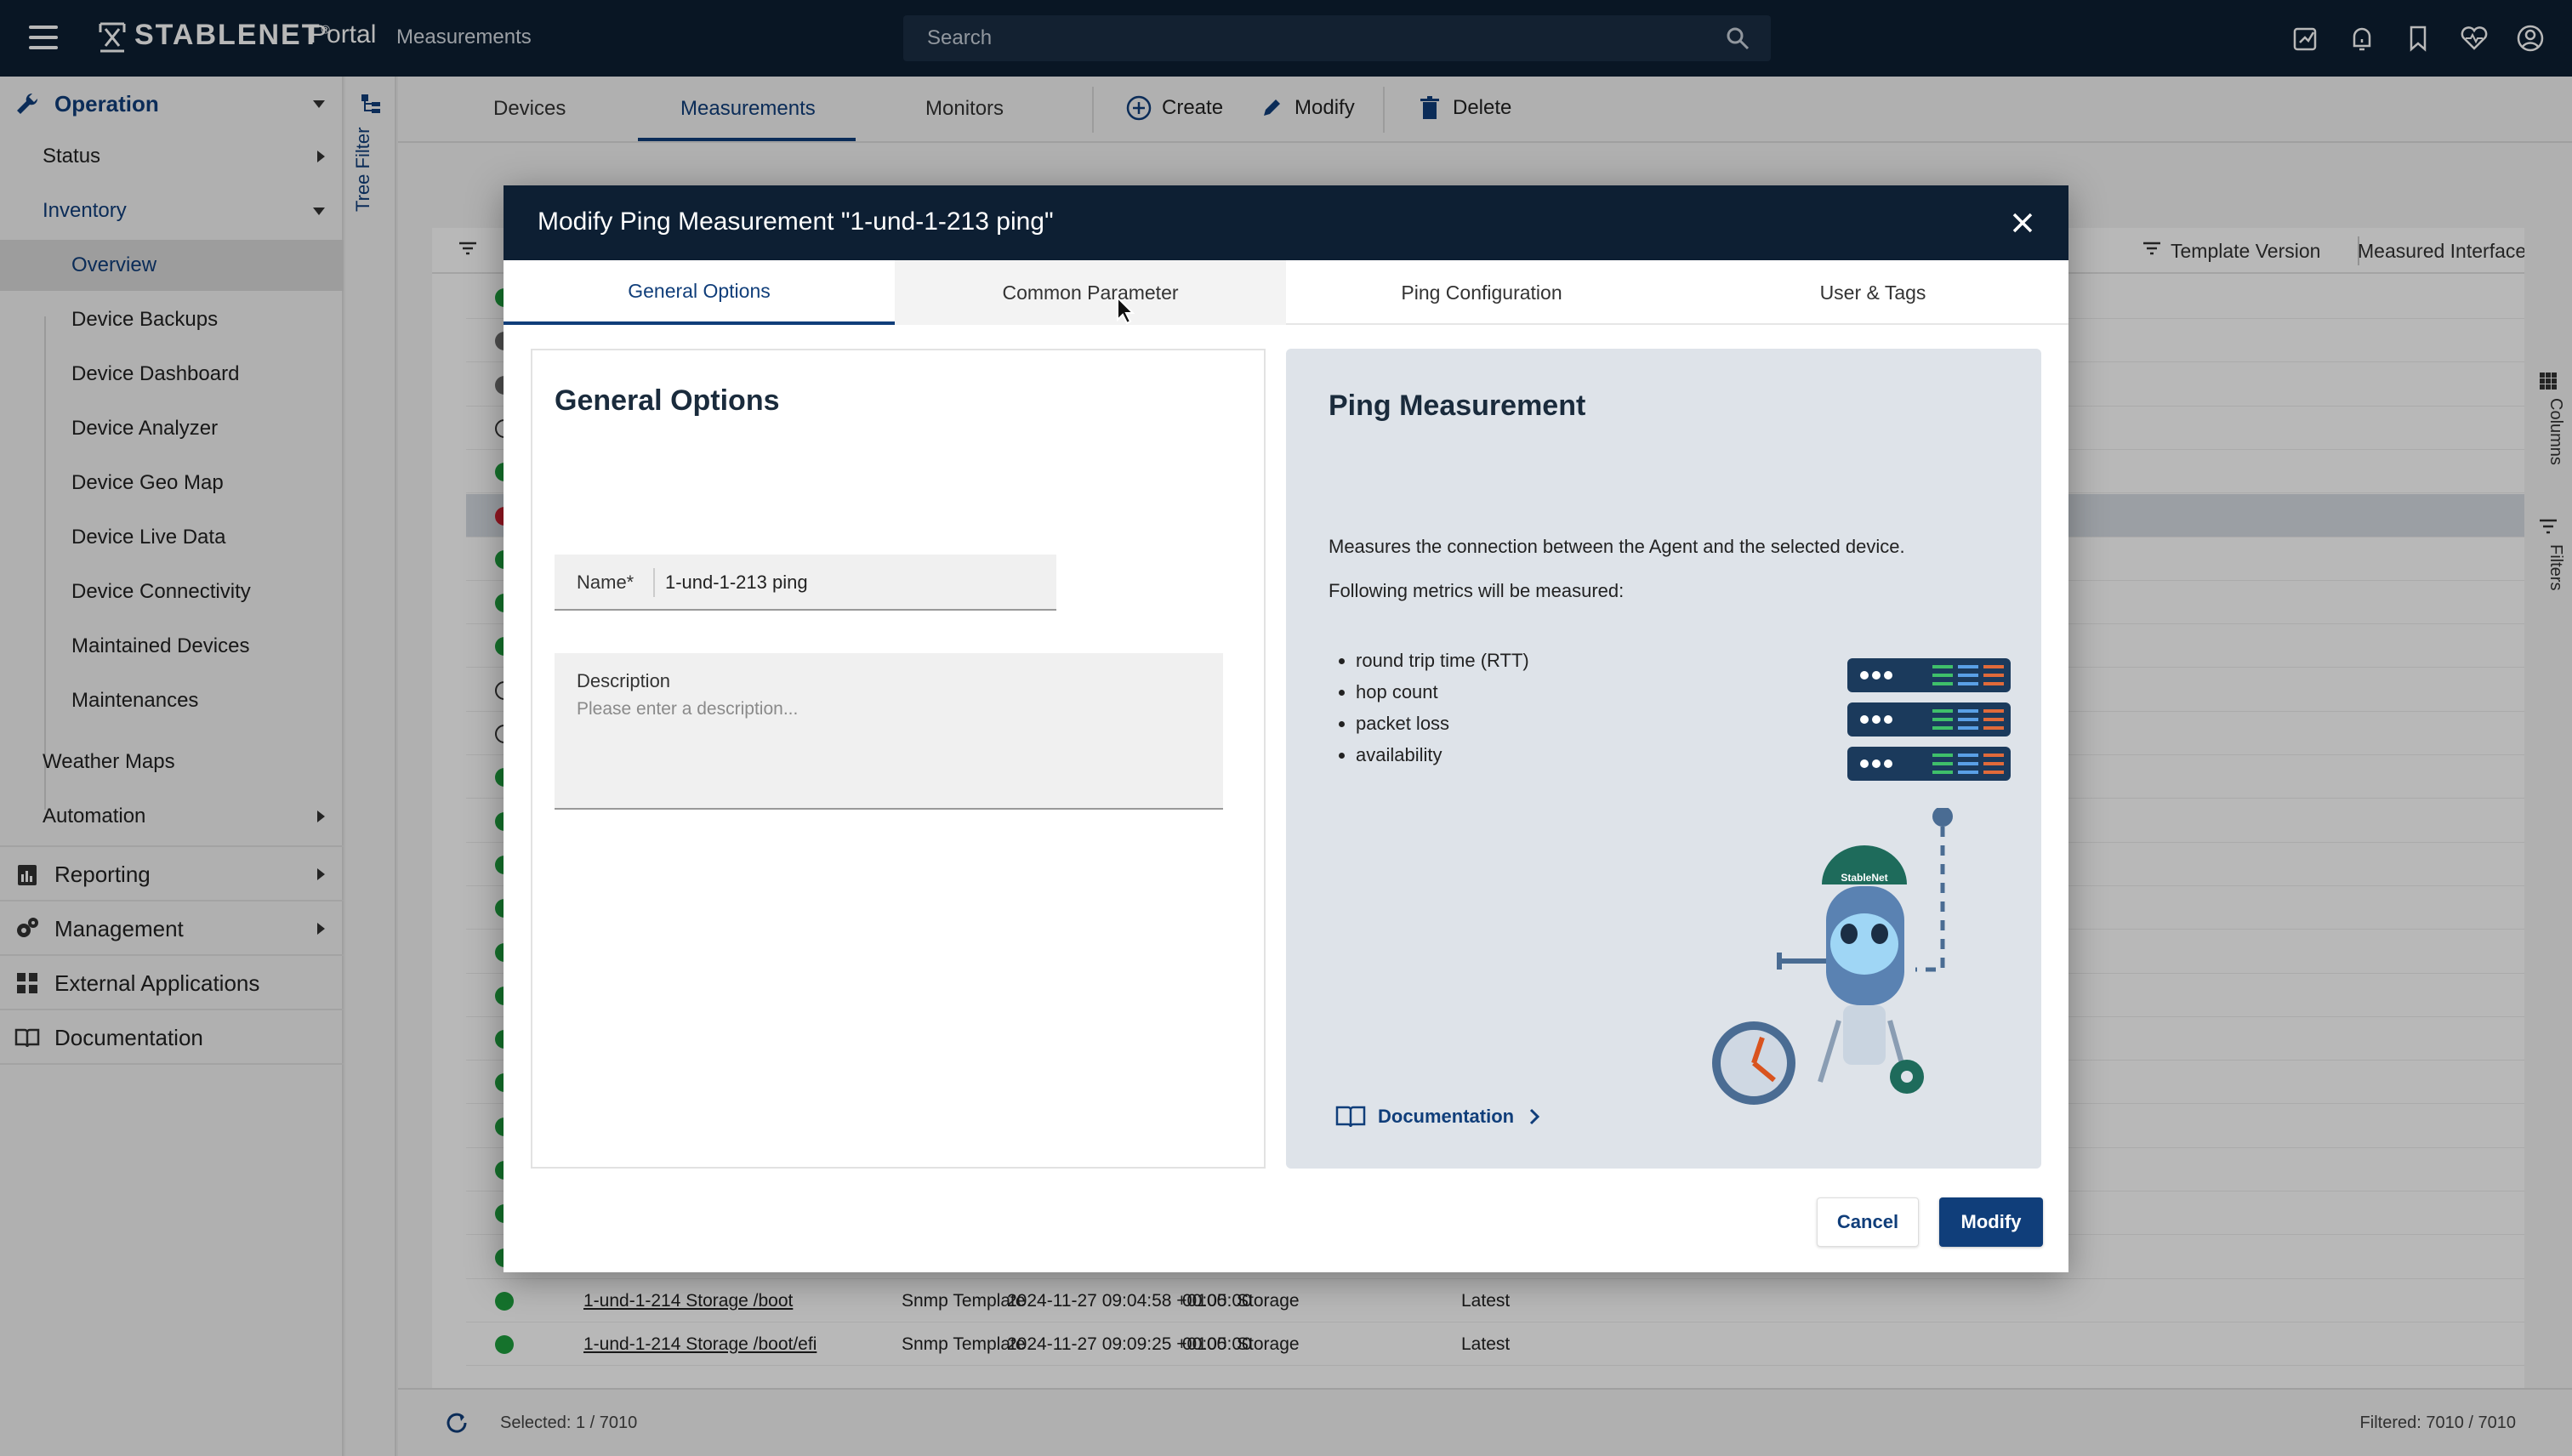 This screenshot has height=1456, width=2572. I want to click on panel-title: General Options, so click(668, 400).